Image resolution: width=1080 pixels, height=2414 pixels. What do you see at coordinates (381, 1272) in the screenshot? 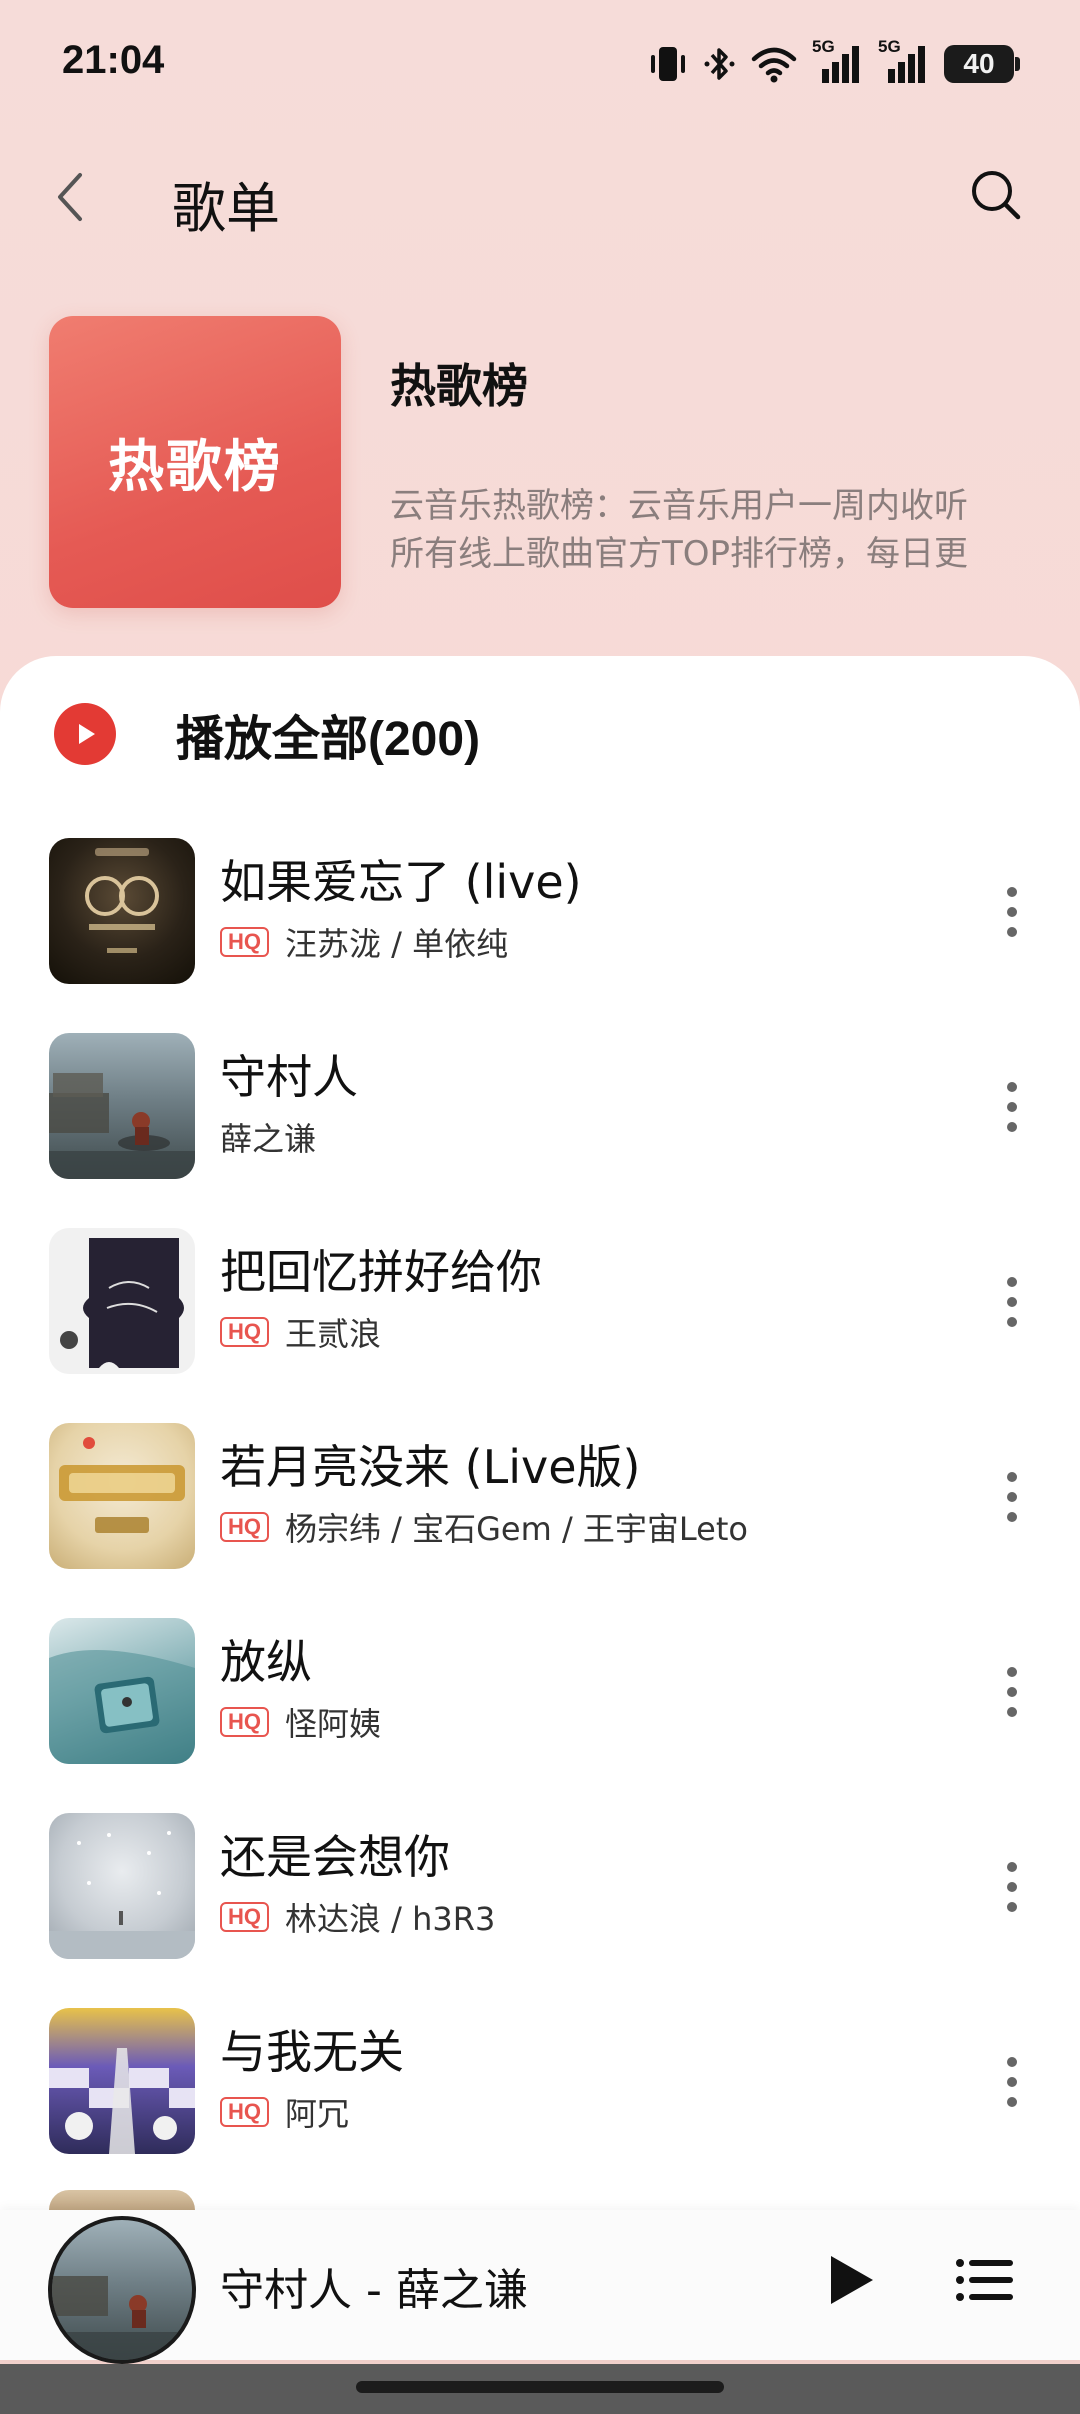
I see `song-title: 把回忆拼好给你` at bounding box center [381, 1272].